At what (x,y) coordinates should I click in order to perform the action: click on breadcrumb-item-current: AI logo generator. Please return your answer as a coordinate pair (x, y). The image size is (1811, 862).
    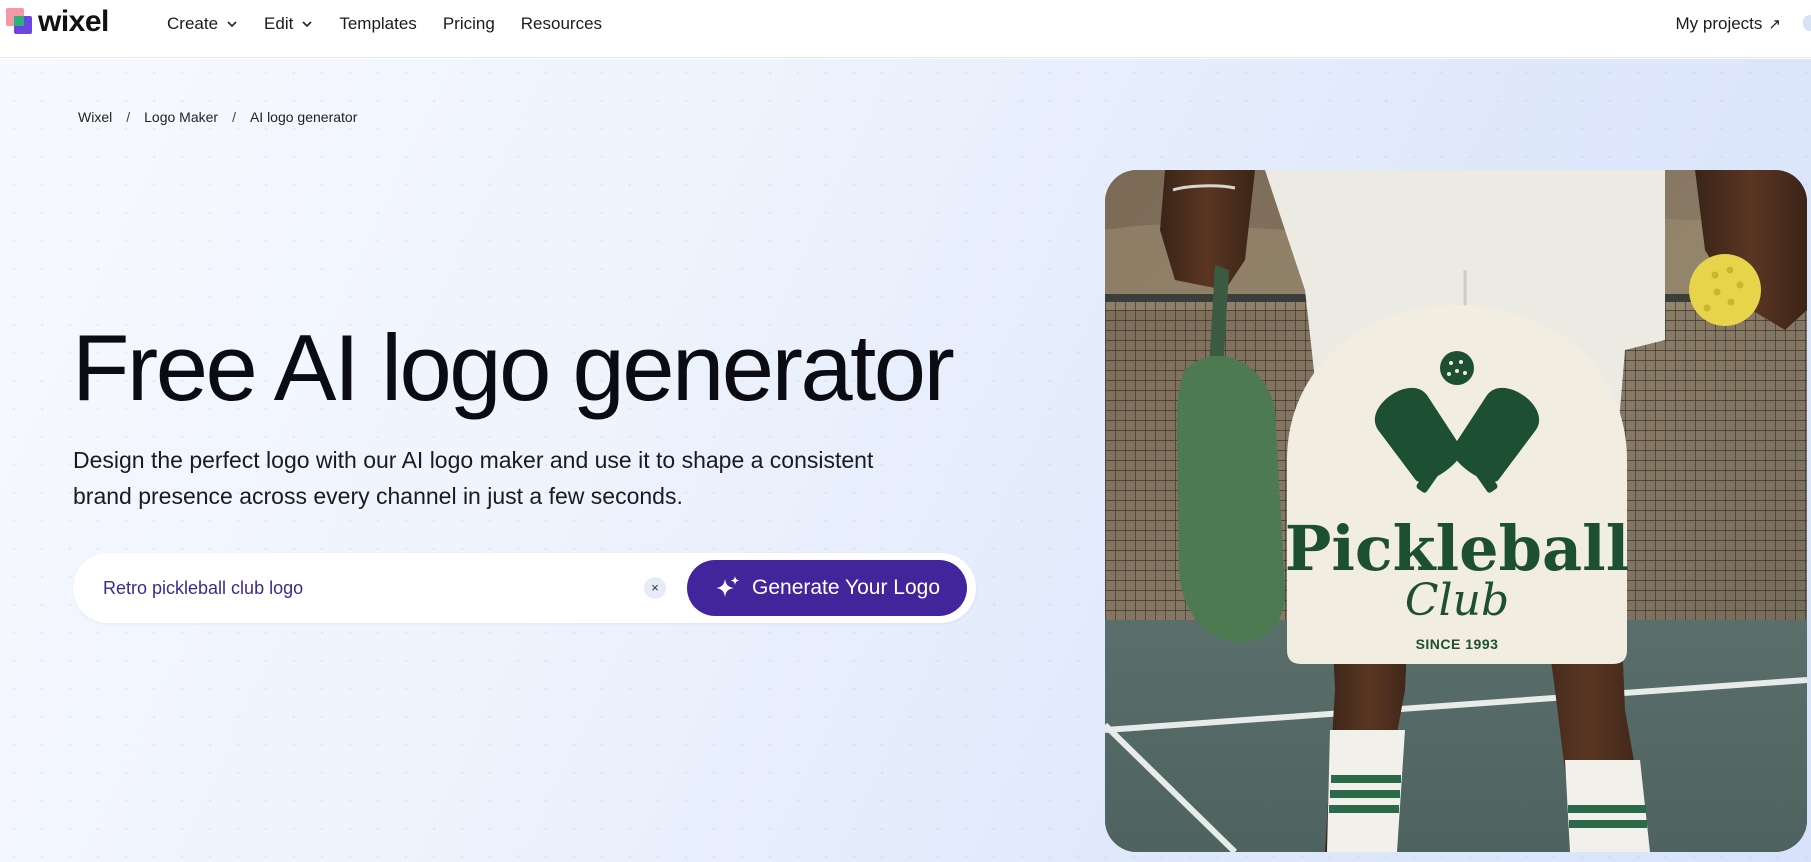
    Looking at the image, I should click on (303, 117).